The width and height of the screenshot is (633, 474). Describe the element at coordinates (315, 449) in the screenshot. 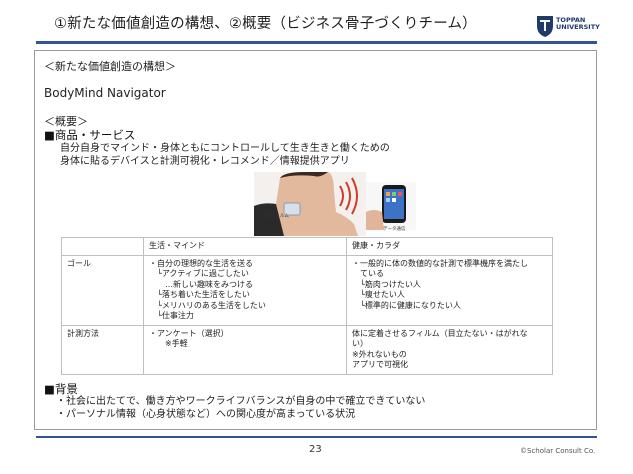

I see `page-number: 23` at that location.